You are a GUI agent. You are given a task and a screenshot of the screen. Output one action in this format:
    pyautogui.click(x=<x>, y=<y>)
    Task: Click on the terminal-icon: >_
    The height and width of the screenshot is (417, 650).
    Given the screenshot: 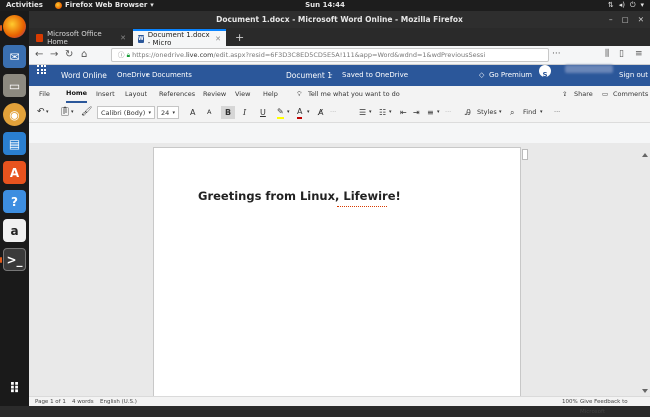 What is the action you would take?
    pyautogui.click(x=14, y=259)
    